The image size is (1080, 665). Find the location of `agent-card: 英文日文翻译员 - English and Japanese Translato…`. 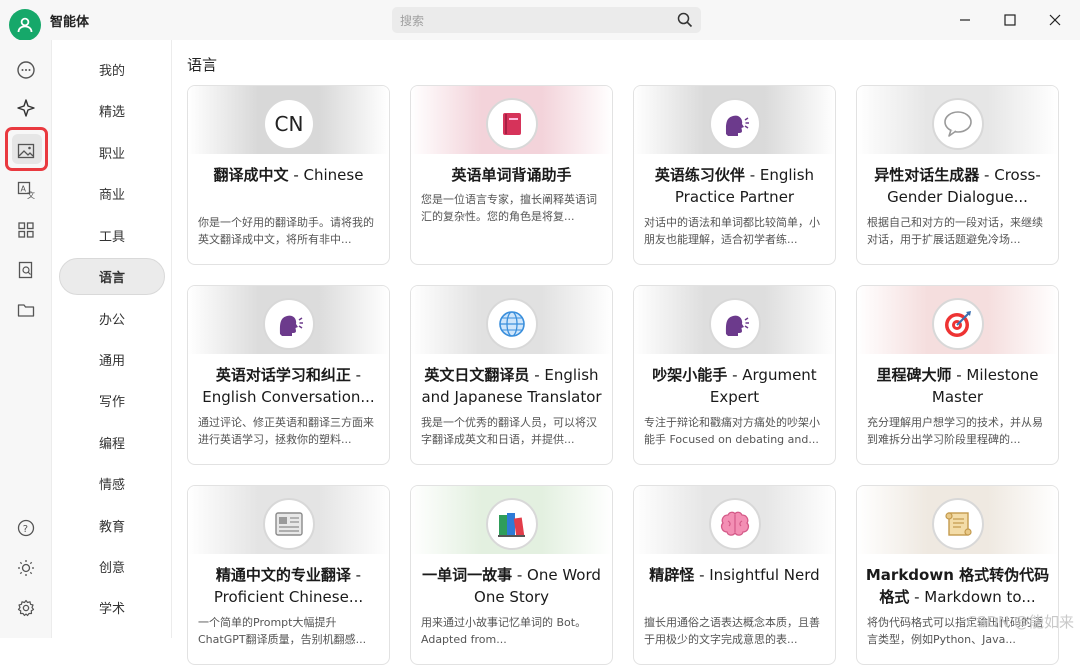

agent-card: 英文日文翻译员 - English and Japanese Translato… is located at coordinates (511, 375).